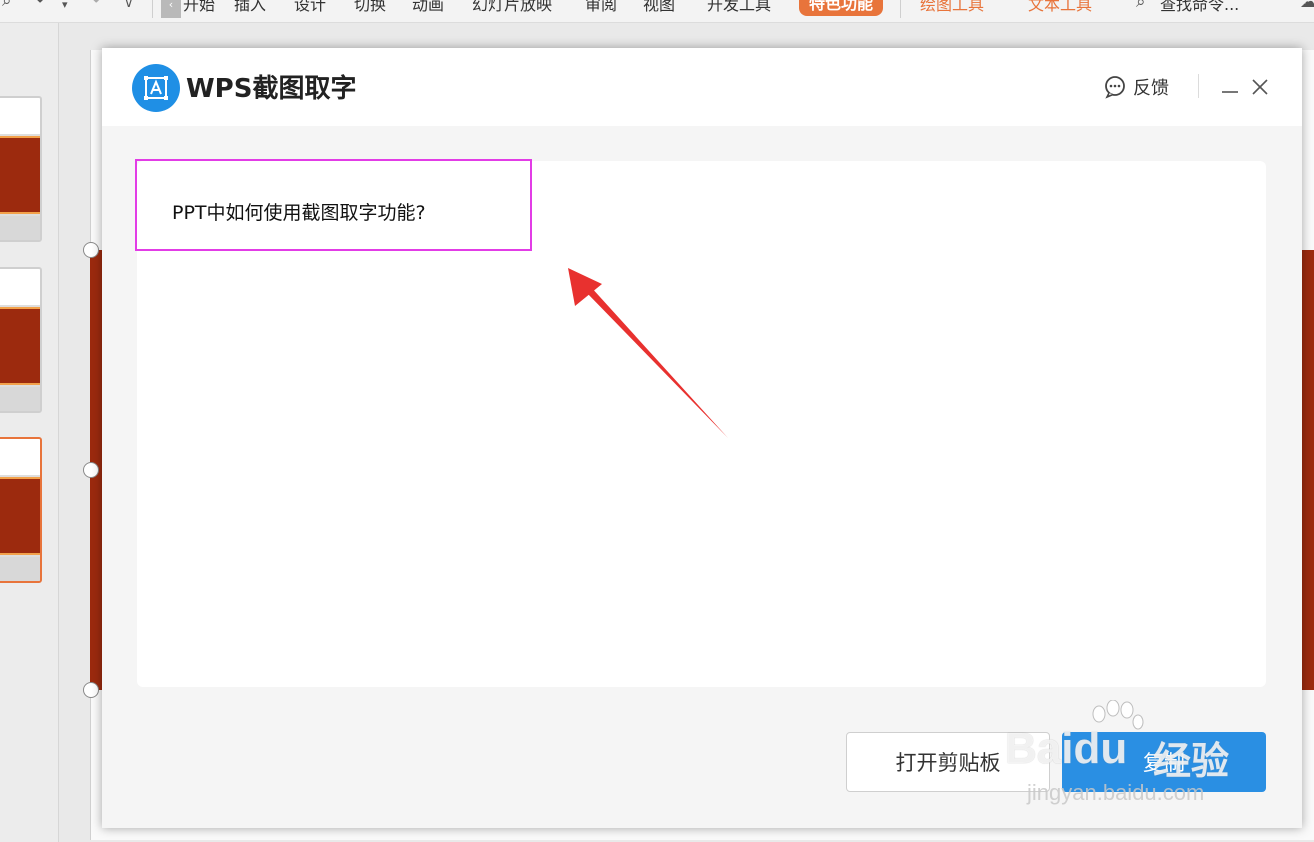 The width and height of the screenshot is (1314, 842). I want to click on tab-animation: 动画, so click(428, 7).